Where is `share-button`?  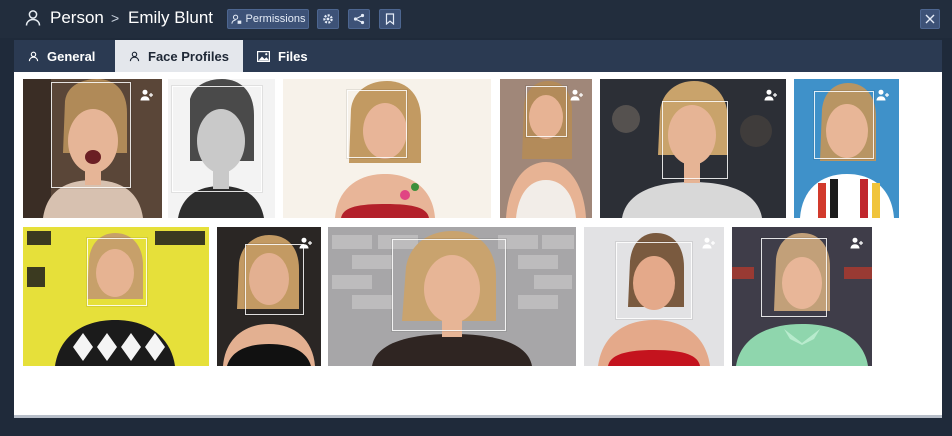
share-button is located at coordinates (359, 19).